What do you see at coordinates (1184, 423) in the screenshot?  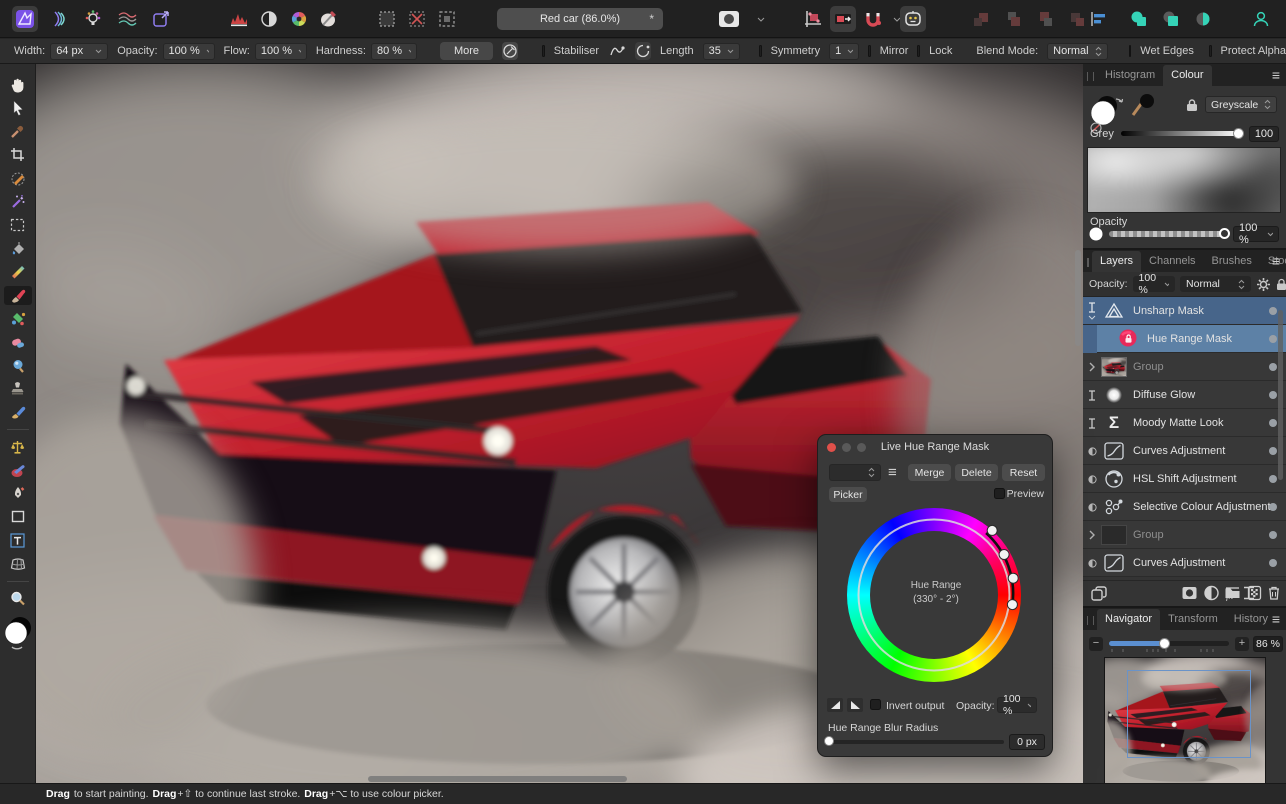 I see `layer-row: Σ Moody Matte Look` at bounding box center [1184, 423].